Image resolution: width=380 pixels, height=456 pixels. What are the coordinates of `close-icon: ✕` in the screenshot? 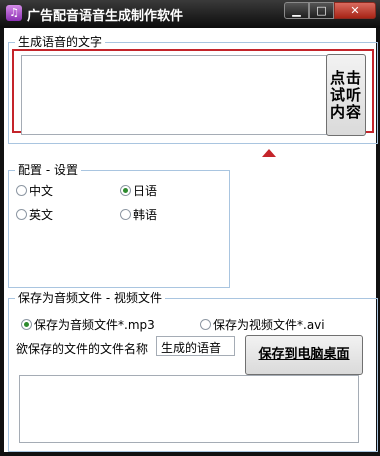 It's located at (355, 10).